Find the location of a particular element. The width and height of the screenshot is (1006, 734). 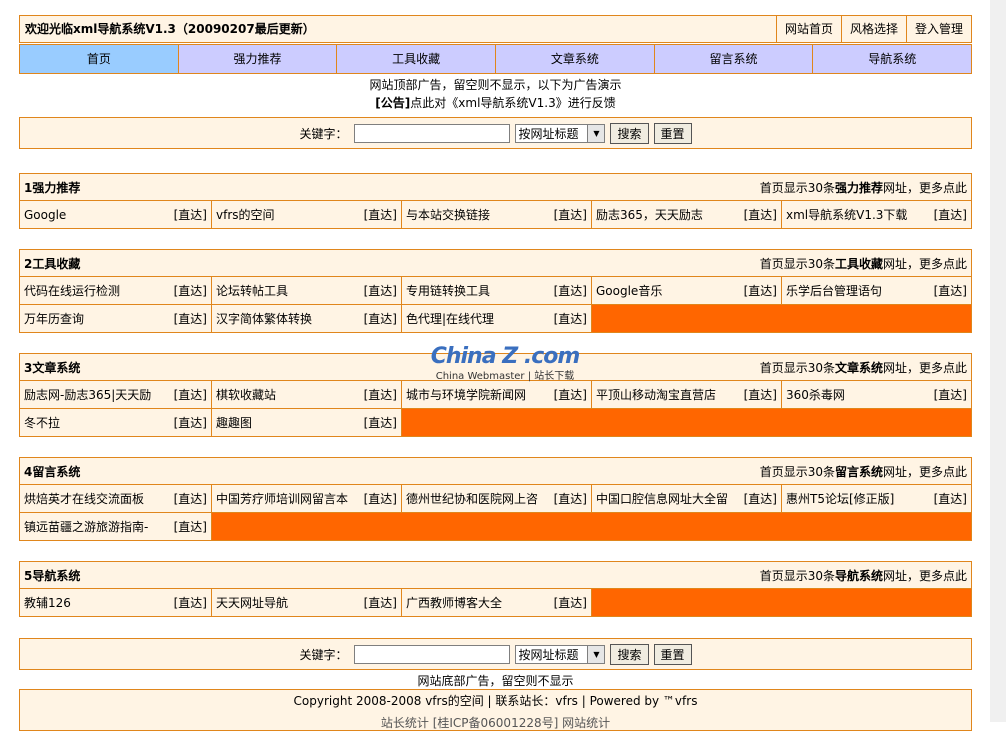

site-link: 棋软收藏站 is located at coordinates (246, 394).